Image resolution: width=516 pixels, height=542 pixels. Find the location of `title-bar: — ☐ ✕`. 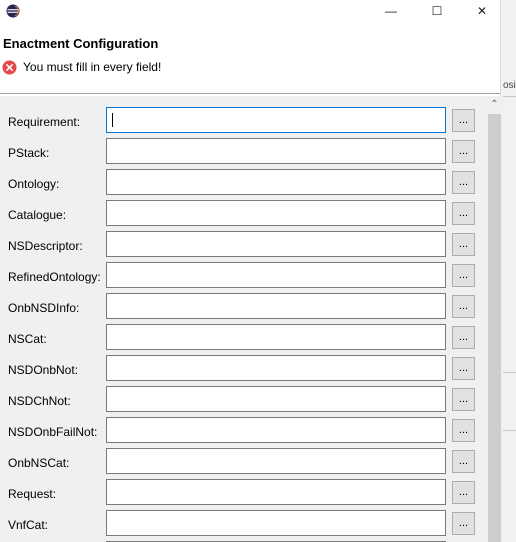

title-bar: — ☐ ✕ is located at coordinates (250, 12).